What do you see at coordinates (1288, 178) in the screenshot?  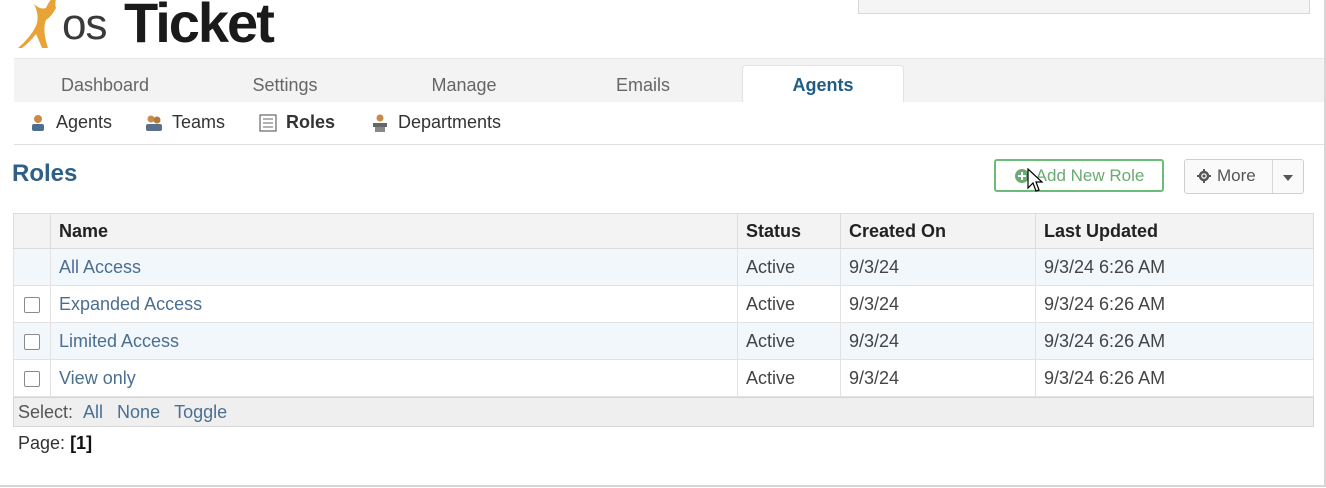 I see `chevron-down-icon` at bounding box center [1288, 178].